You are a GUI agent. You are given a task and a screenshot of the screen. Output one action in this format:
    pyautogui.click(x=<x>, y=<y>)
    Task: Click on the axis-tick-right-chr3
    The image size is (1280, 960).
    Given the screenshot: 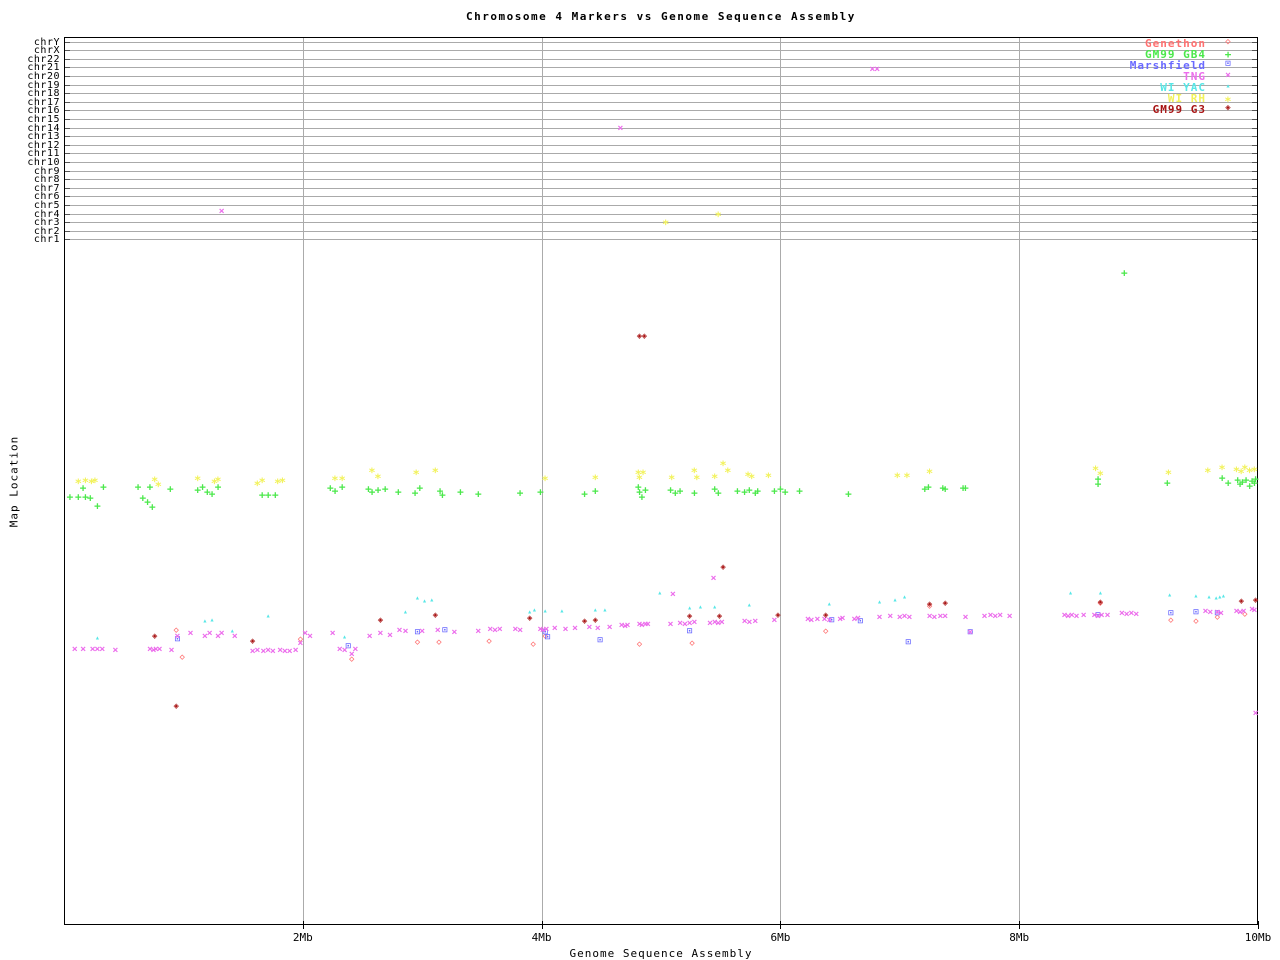 What is the action you would take?
    pyautogui.click(x=1254, y=223)
    